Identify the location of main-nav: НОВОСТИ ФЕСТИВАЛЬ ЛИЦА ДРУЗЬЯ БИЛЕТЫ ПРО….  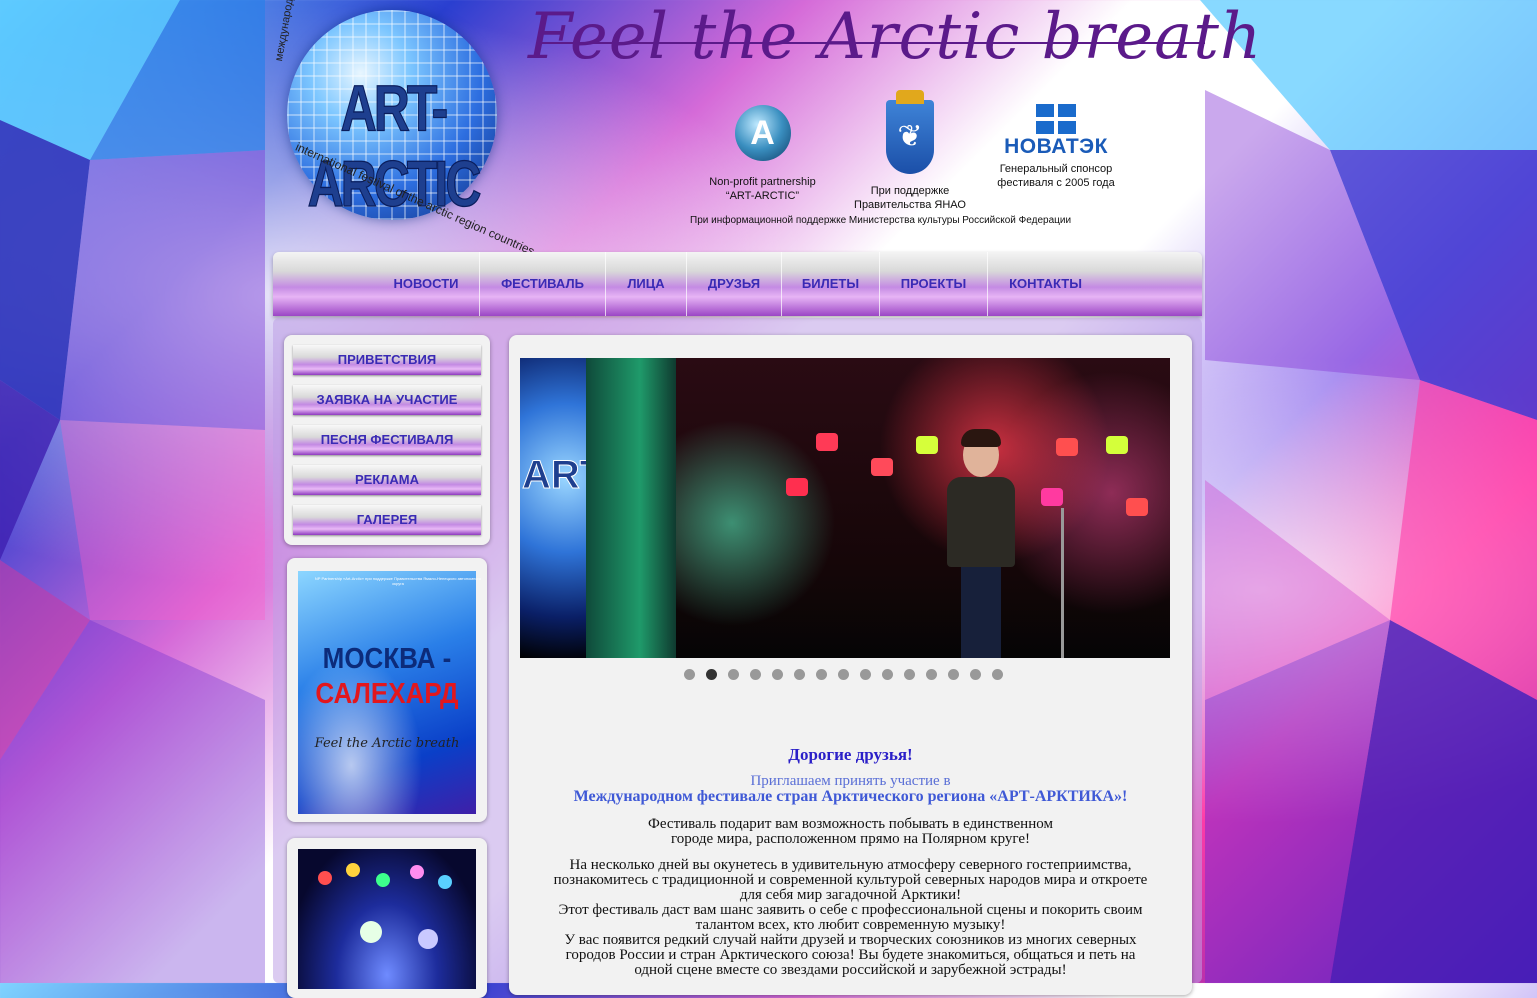
(737, 284).